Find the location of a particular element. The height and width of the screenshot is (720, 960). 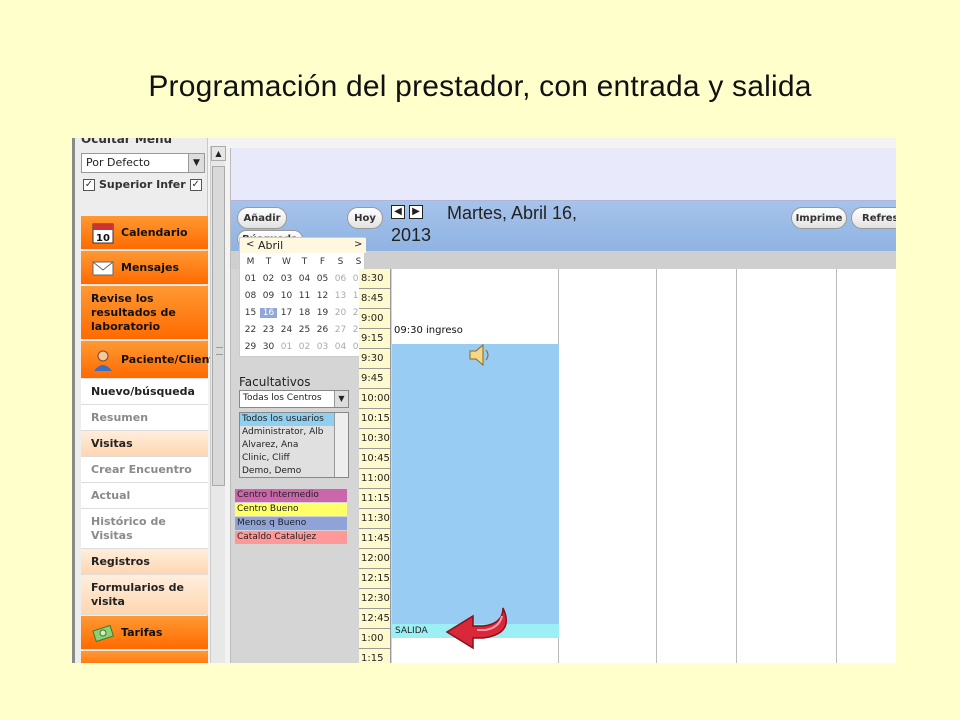

calendar-day: 29 is located at coordinates (250, 347).